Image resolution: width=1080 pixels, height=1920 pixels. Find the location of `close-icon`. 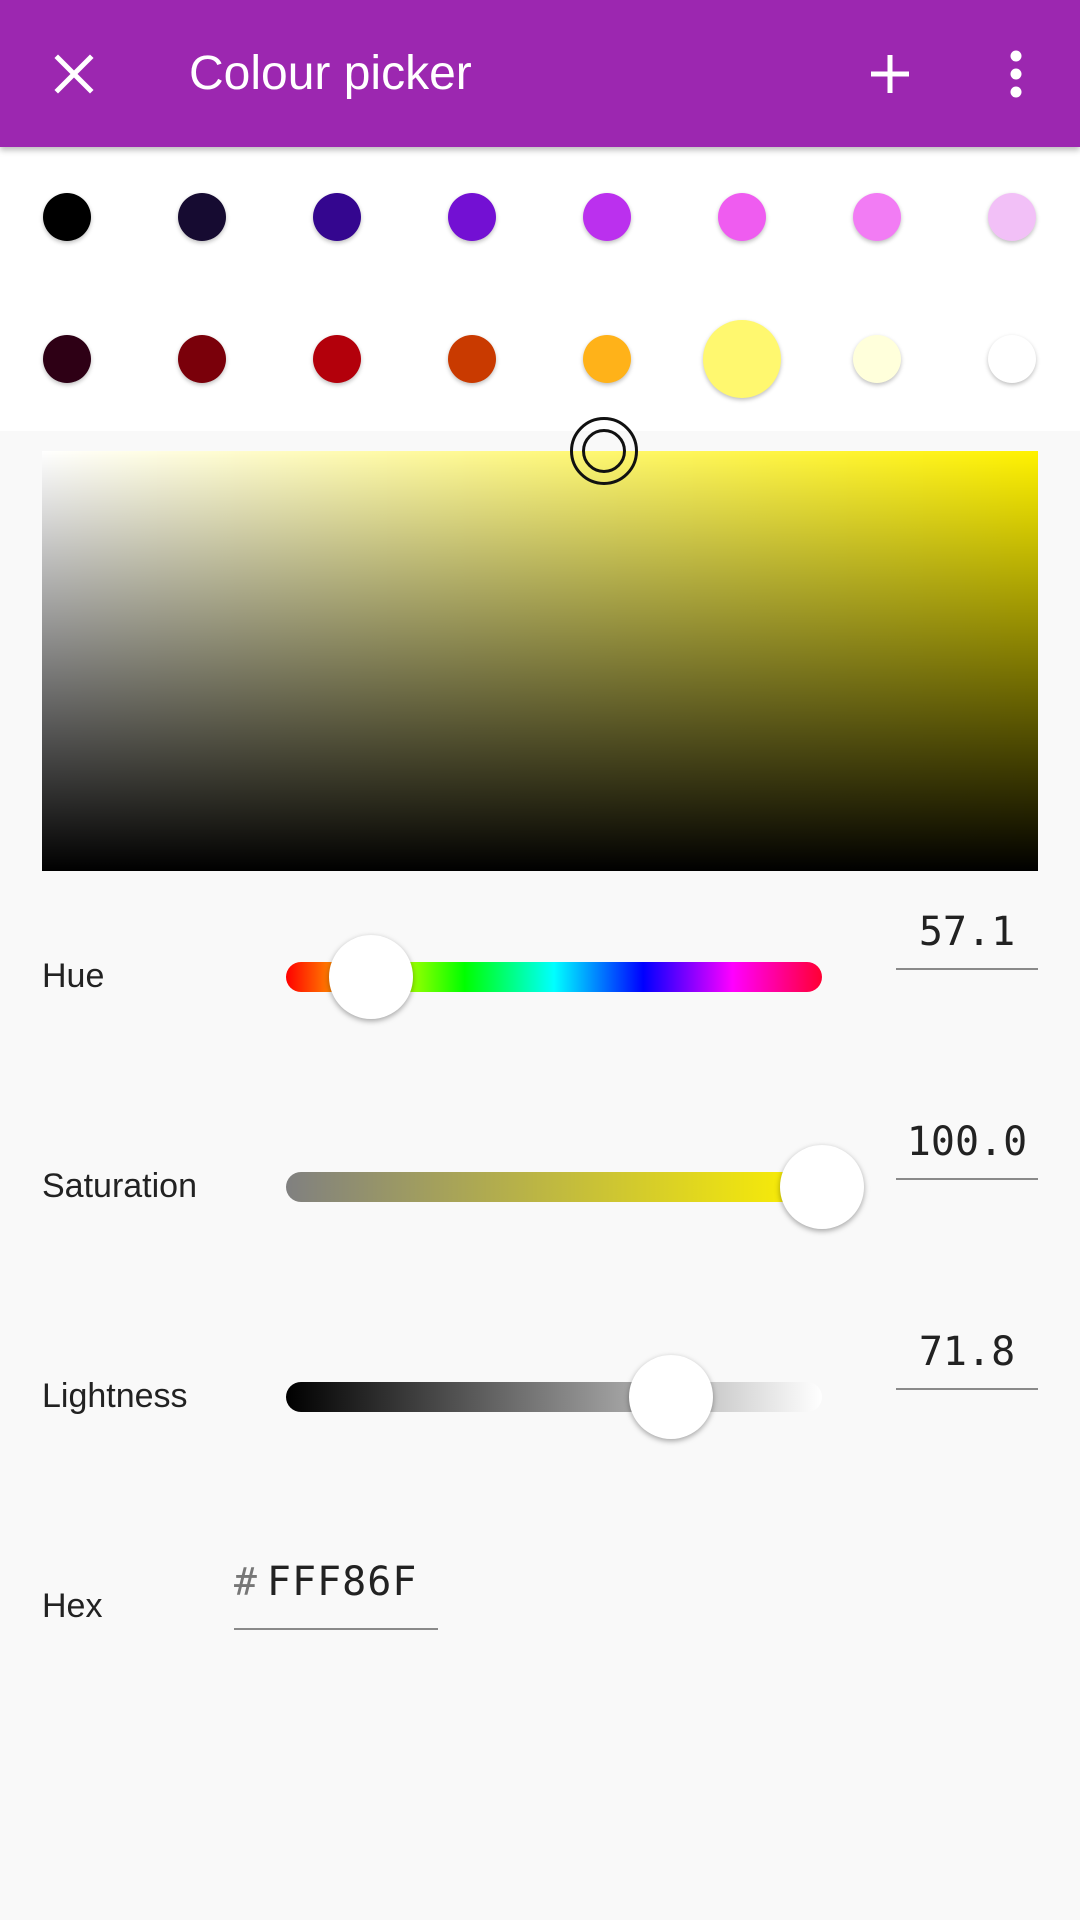

close-icon is located at coordinates (74, 74).